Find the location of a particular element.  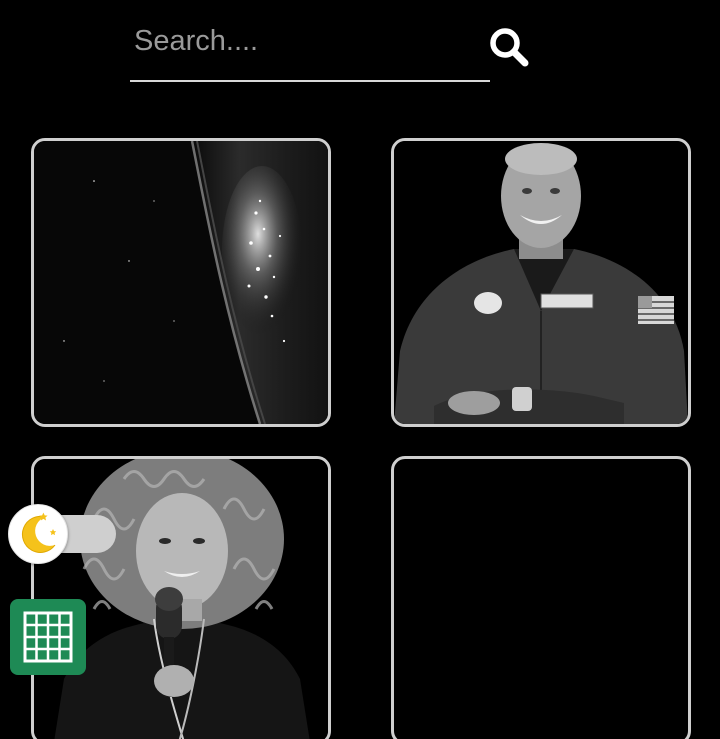

theme-toggle is located at coordinates (62, 534).